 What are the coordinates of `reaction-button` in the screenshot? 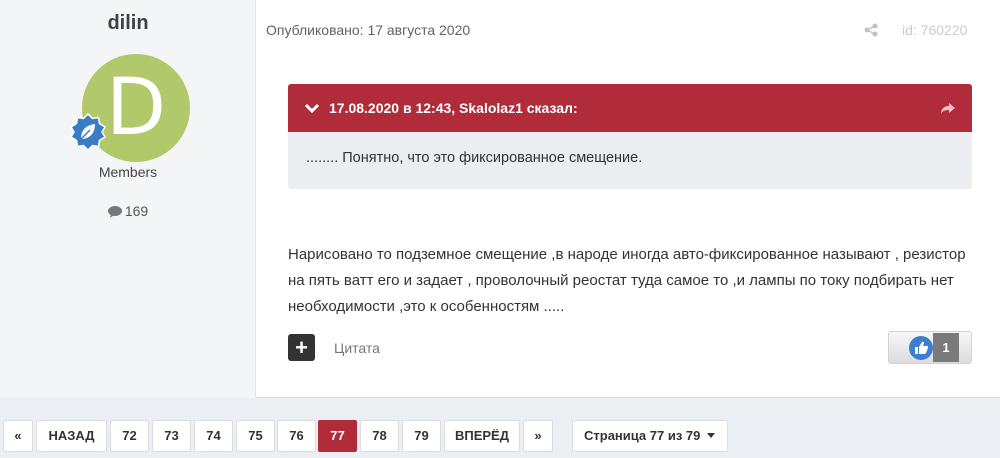 It's located at (930, 347).